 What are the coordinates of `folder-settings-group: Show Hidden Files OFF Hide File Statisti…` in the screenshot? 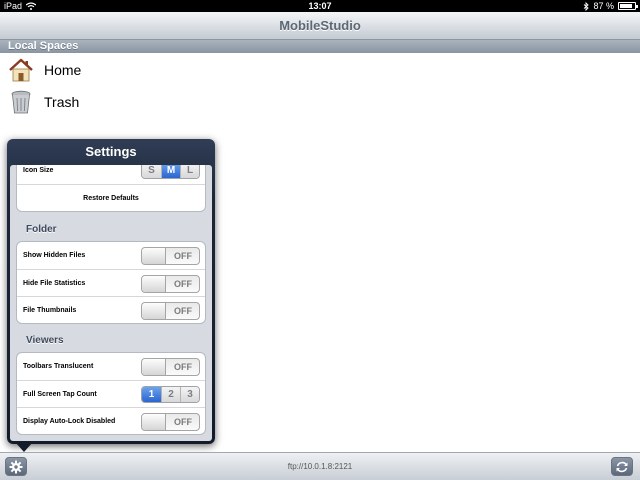 It's located at (111, 282).